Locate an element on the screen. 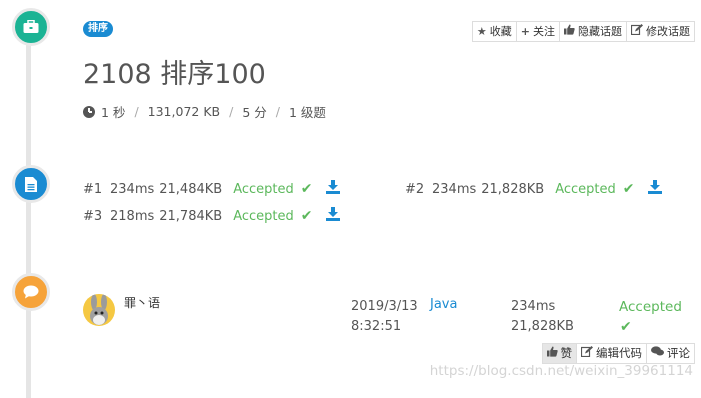 This screenshot has height=398, width=701. like-label: 赞 is located at coordinates (566, 353).